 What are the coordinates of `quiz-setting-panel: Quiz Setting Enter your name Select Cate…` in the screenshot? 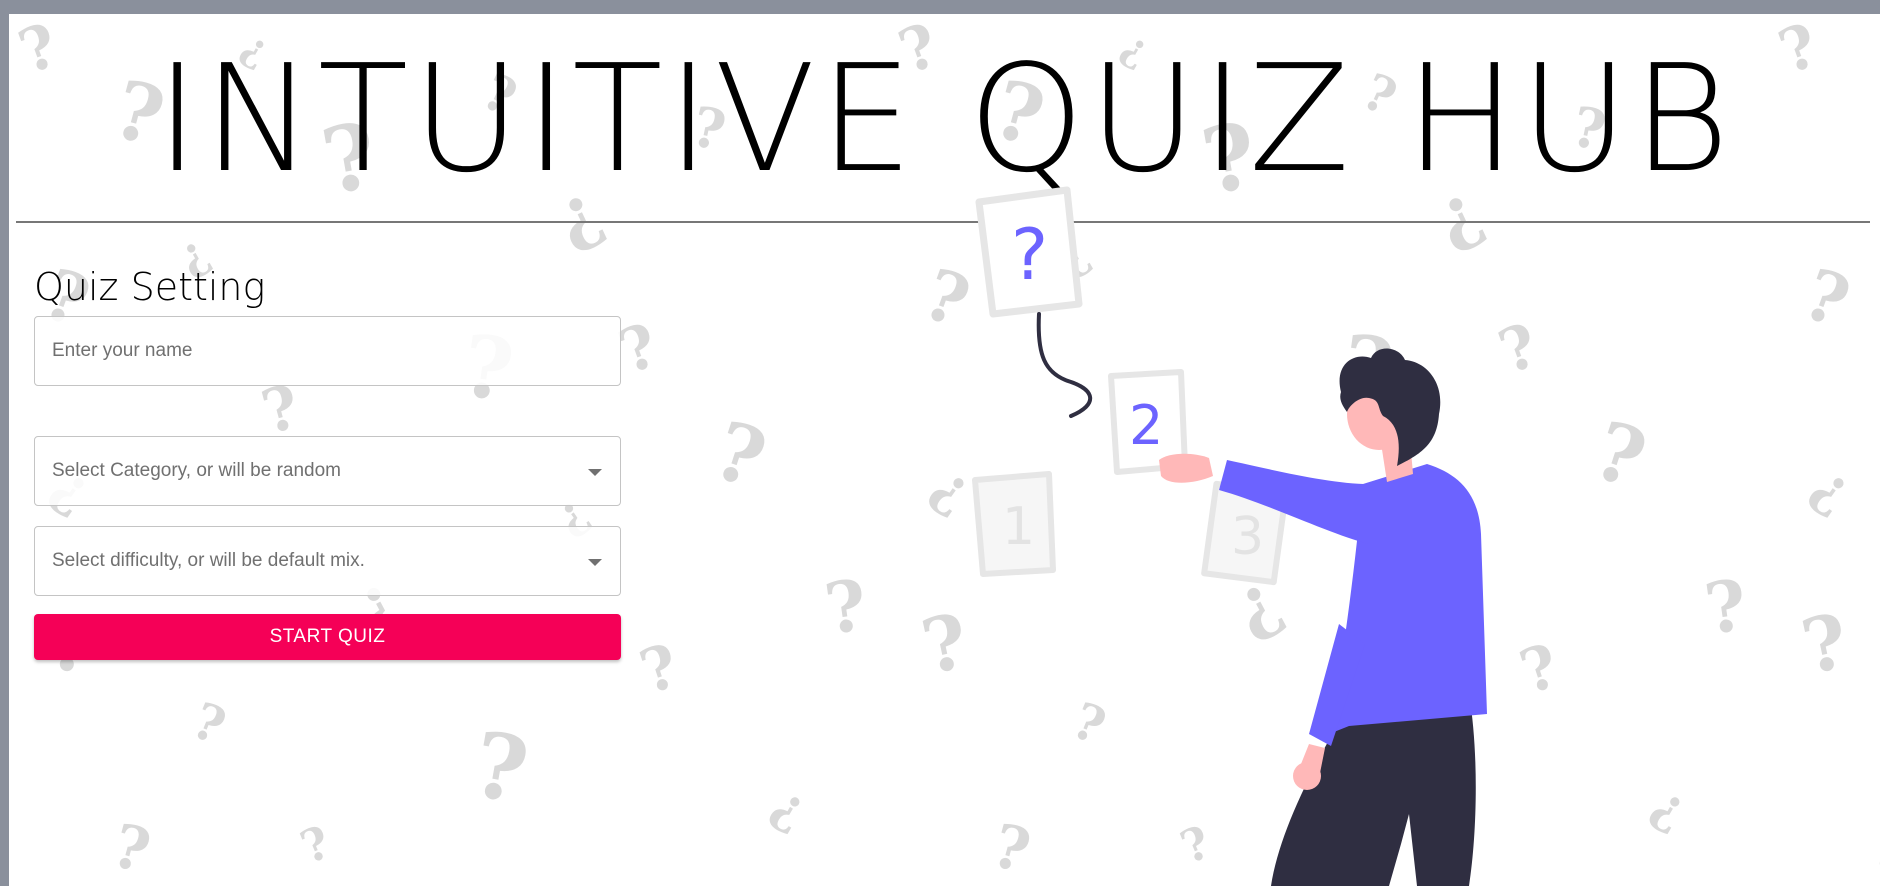 It's located at (327, 462).